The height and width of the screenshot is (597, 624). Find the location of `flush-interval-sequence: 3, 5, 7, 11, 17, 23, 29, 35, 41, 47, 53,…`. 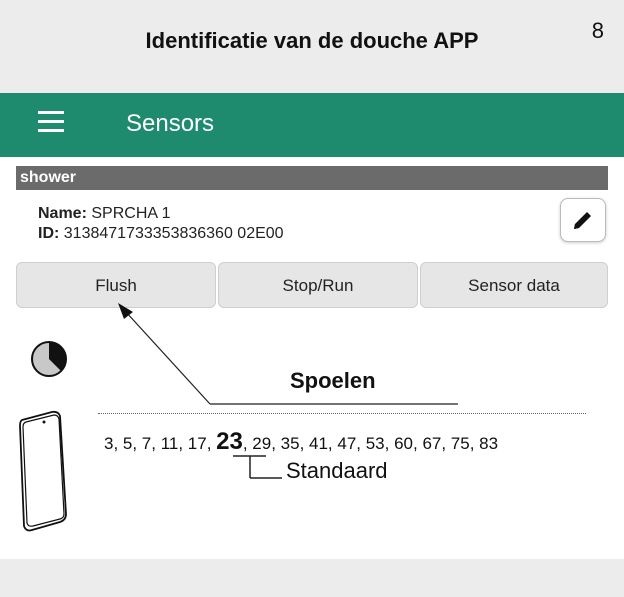

flush-interval-sequence: 3, 5, 7, 11, 17, 23, 29, 35, 41, 47, 53,… is located at coordinates (301, 442).